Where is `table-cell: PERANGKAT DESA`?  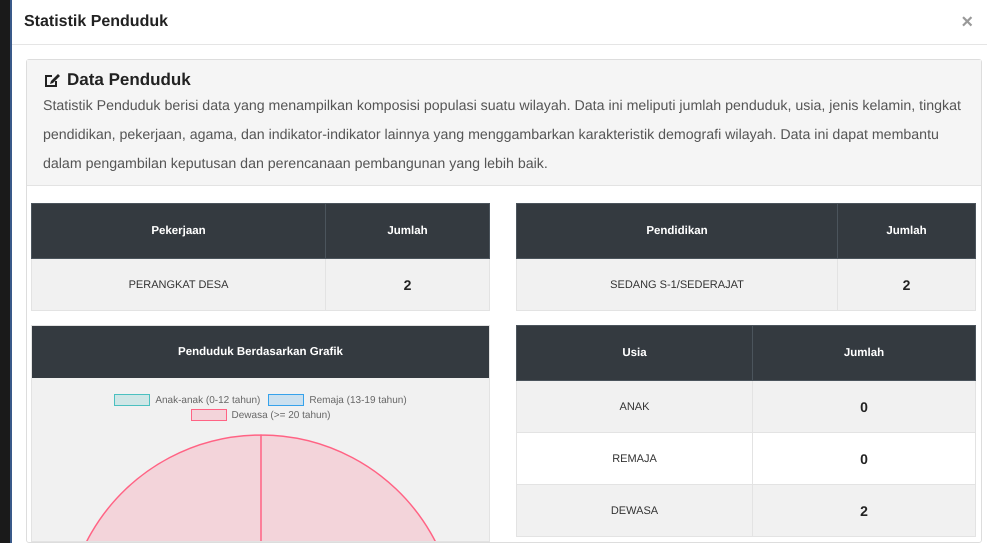 table-cell: PERANGKAT DESA is located at coordinates (179, 284).